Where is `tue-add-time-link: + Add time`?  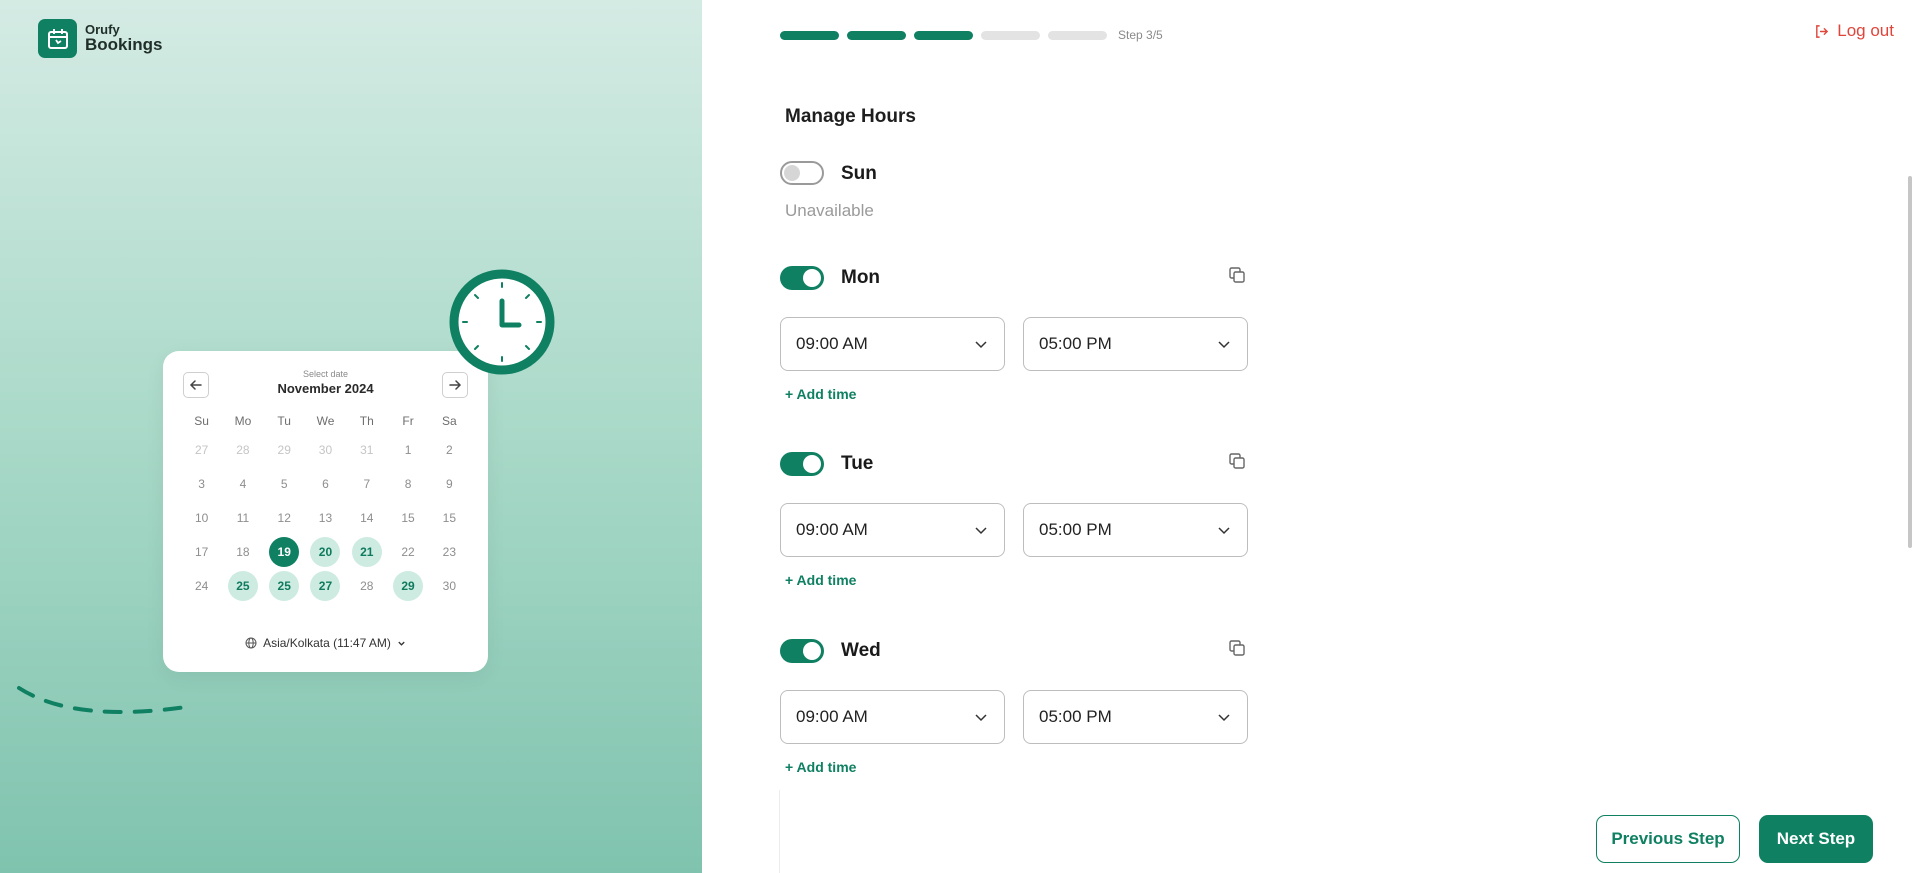
tue-add-time-link: + Add time is located at coordinates (820, 580).